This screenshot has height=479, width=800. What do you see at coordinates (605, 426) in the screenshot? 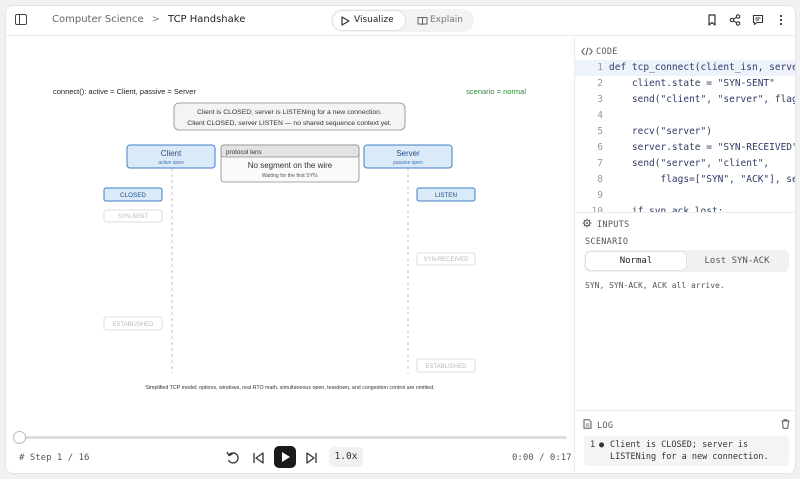
I see `log-section-title: LOG` at bounding box center [605, 426].